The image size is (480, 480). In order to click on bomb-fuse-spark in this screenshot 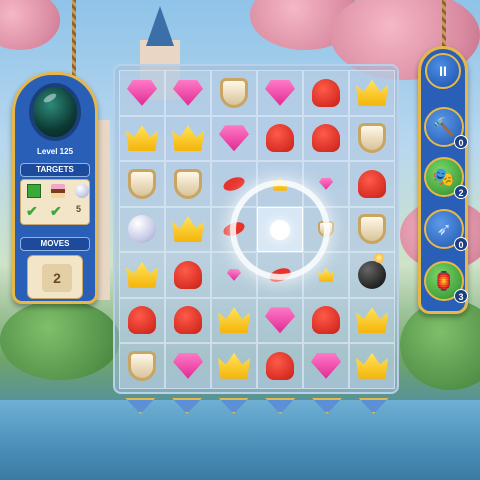, I will do `click(379, 257)`.